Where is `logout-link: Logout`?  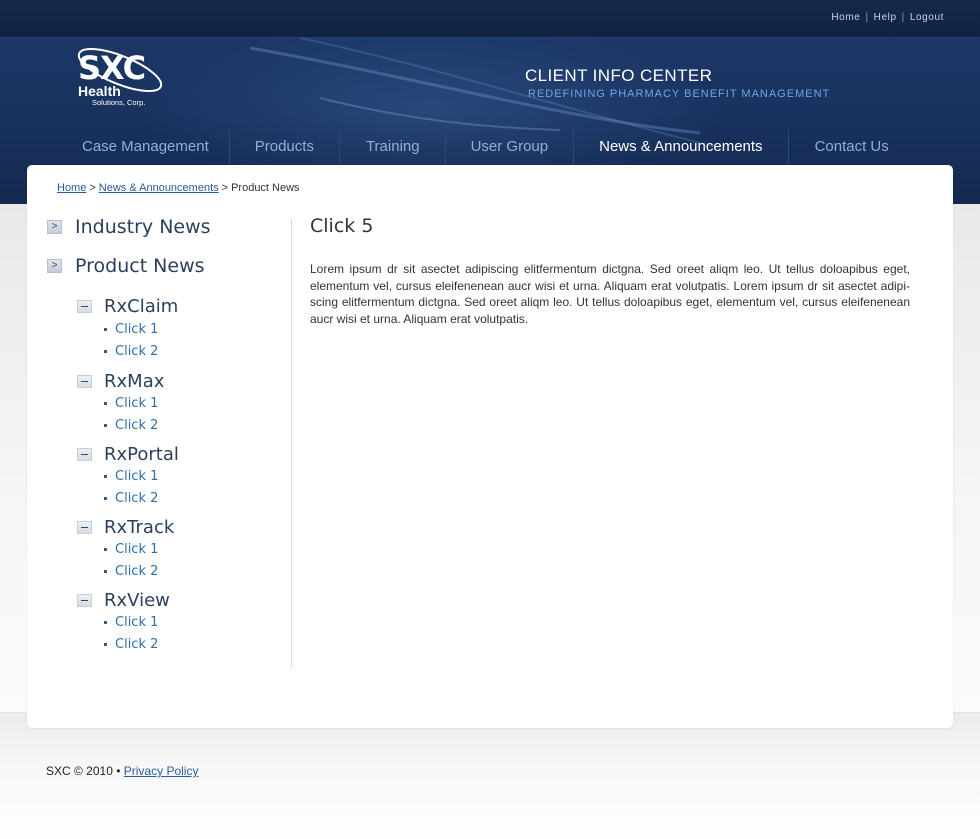
logout-link: Logout is located at coordinates (927, 17).